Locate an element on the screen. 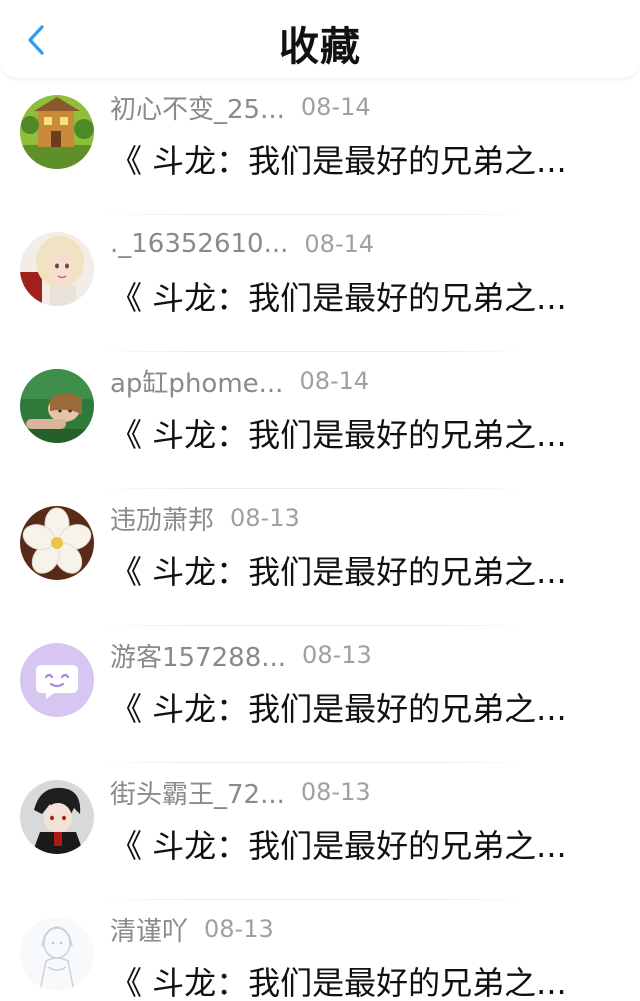 The width and height of the screenshot is (640, 1001). white-flower-avatar is located at coordinates (57, 543).